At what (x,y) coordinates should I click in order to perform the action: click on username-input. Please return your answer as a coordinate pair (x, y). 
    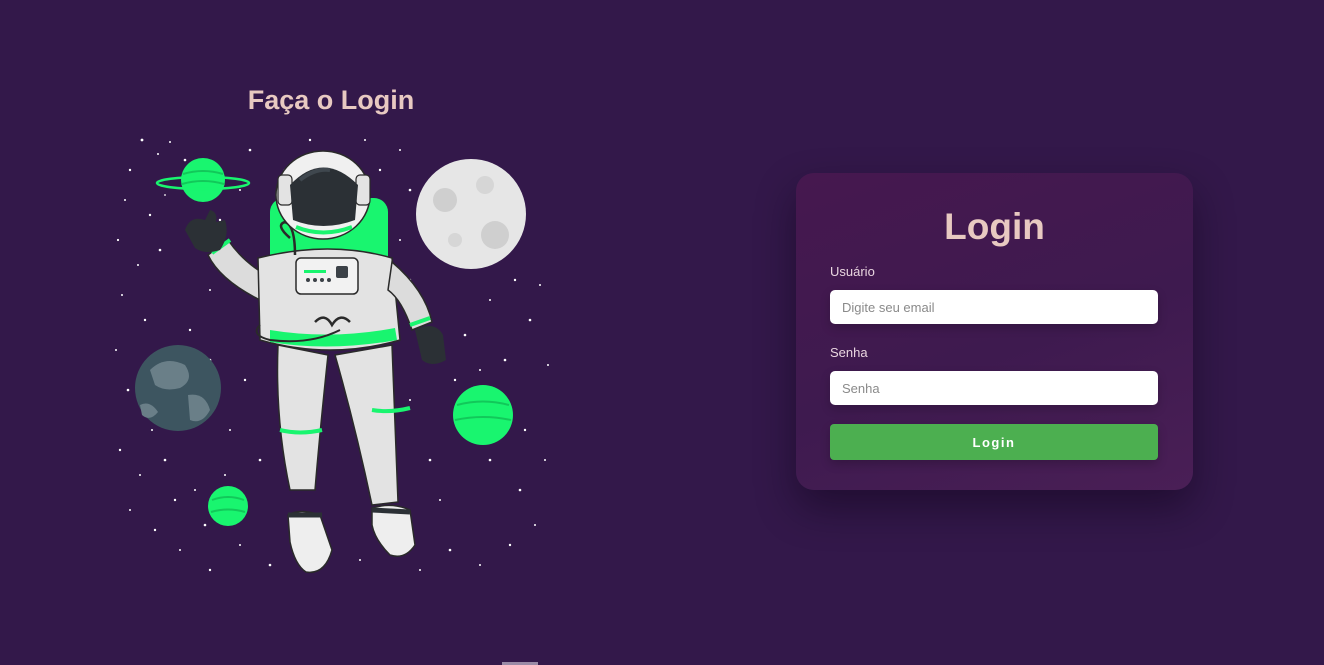
    Looking at the image, I should click on (994, 307).